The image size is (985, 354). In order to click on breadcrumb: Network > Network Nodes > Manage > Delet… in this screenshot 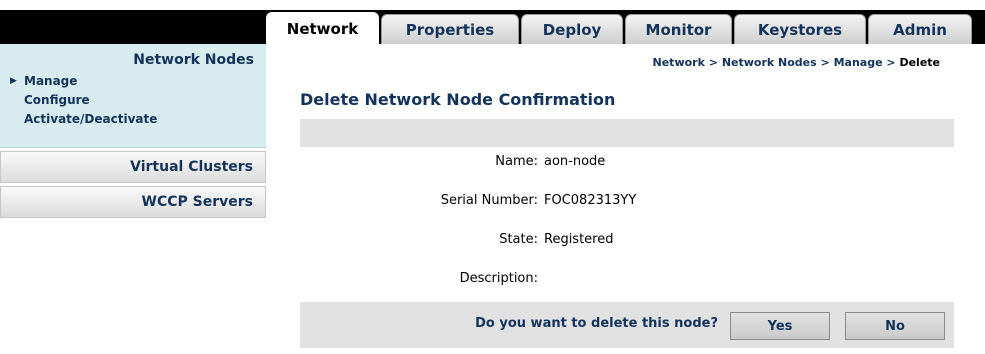, I will do `click(796, 62)`.